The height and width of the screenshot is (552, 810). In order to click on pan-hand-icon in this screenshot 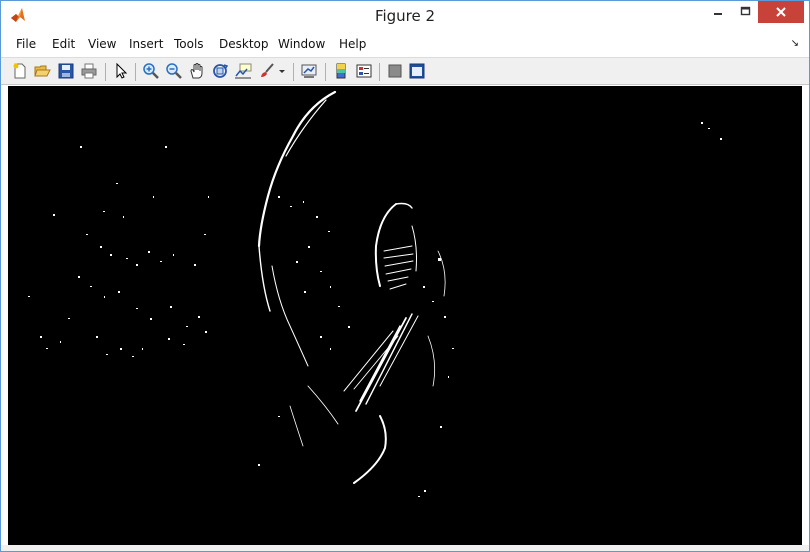, I will do `click(197, 71)`.